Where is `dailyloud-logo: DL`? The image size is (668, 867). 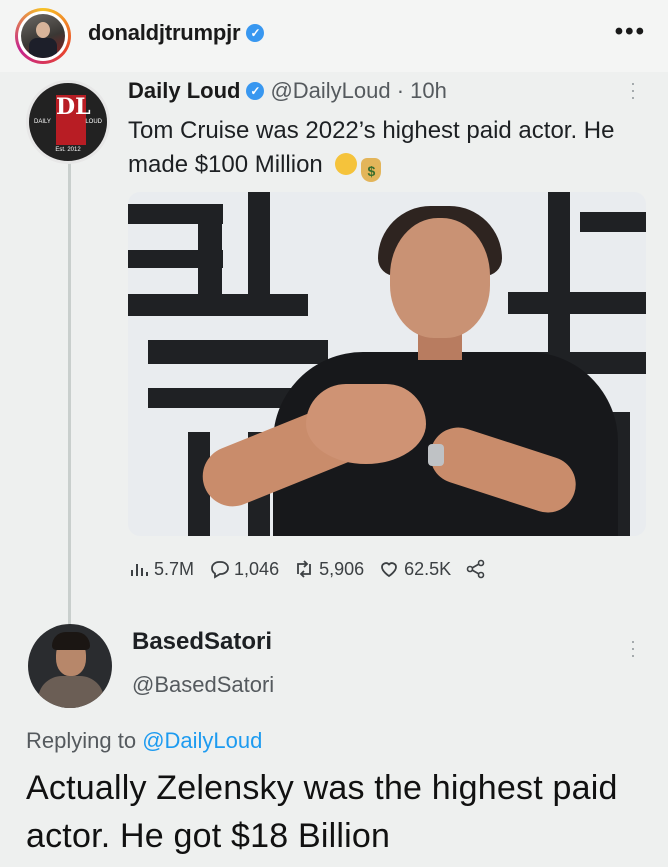 dailyloud-logo: DL is located at coordinates (73, 120).